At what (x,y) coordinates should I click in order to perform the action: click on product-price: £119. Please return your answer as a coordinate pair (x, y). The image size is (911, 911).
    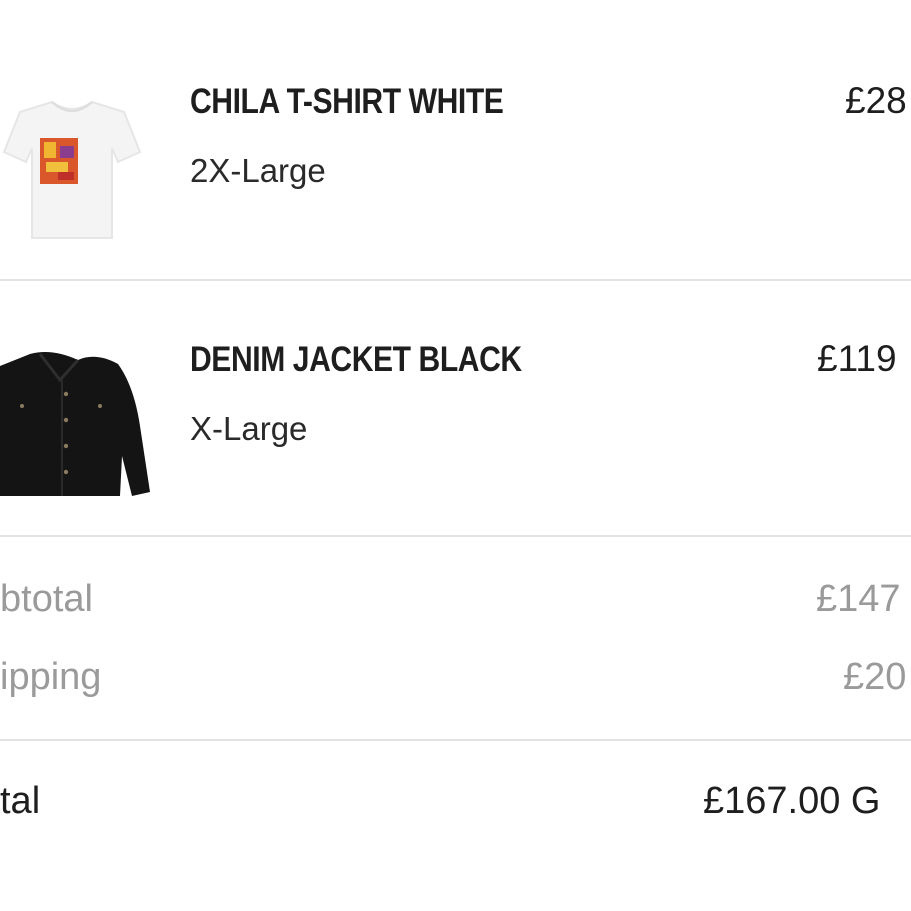
    Looking at the image, I should click on (857, 358).